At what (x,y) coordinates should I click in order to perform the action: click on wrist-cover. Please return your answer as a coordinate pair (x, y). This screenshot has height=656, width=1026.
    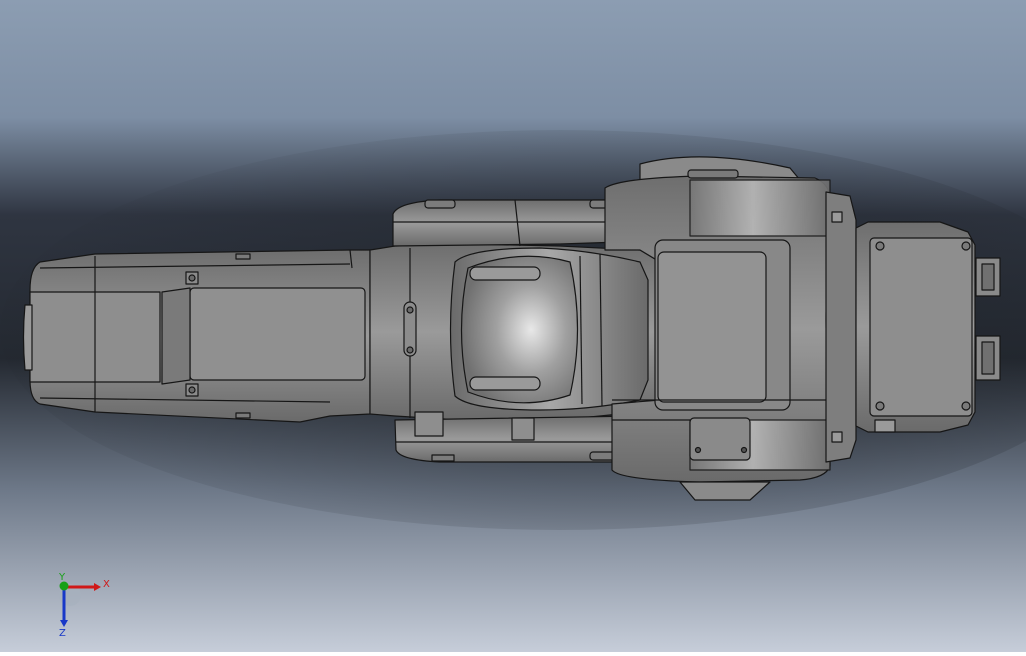
    Looking at the image, I should click on (549, 329).